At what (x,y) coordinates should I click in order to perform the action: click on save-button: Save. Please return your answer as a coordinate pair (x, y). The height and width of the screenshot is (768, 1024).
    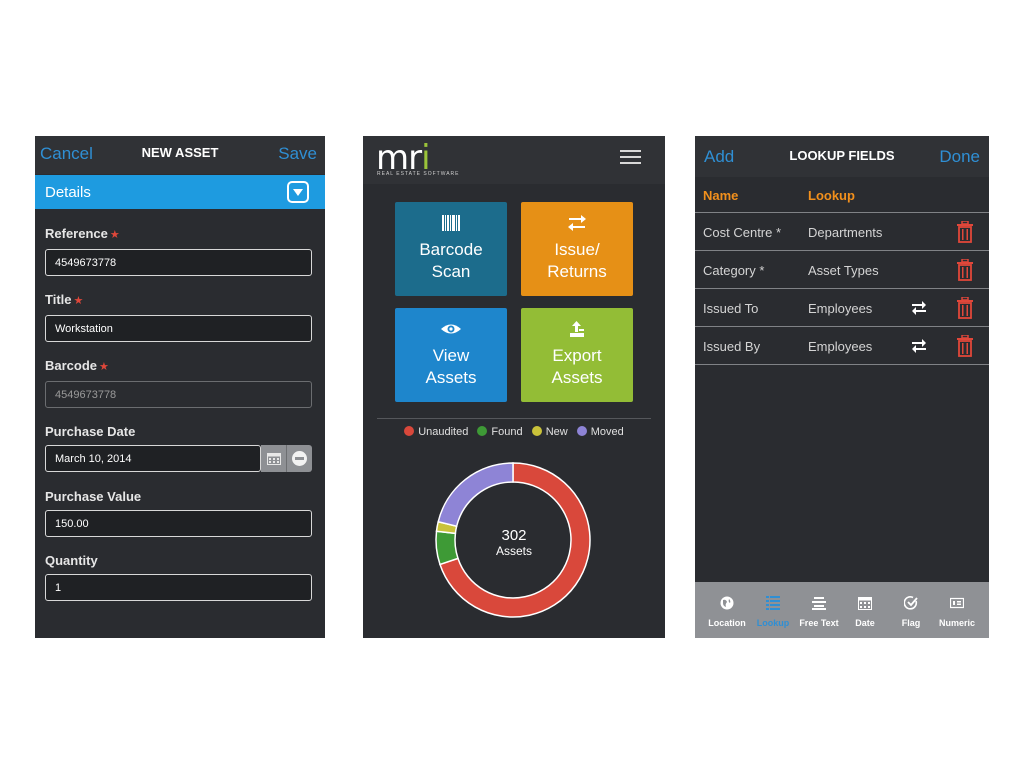
    Looking at the image, I should click on (297, 154).